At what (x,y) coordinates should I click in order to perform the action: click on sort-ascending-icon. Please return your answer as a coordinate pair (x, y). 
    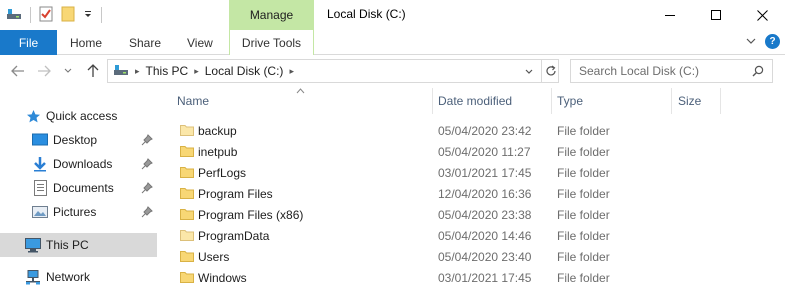
    Looking at the image, I should click on (300, 91).